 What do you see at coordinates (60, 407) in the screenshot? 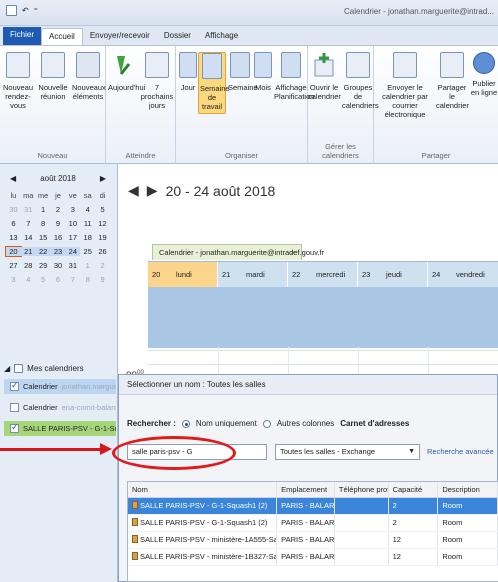
I see `calendar-item-ena: Calendrier ena-comit-balard.r` at bounding box center [60, 407].